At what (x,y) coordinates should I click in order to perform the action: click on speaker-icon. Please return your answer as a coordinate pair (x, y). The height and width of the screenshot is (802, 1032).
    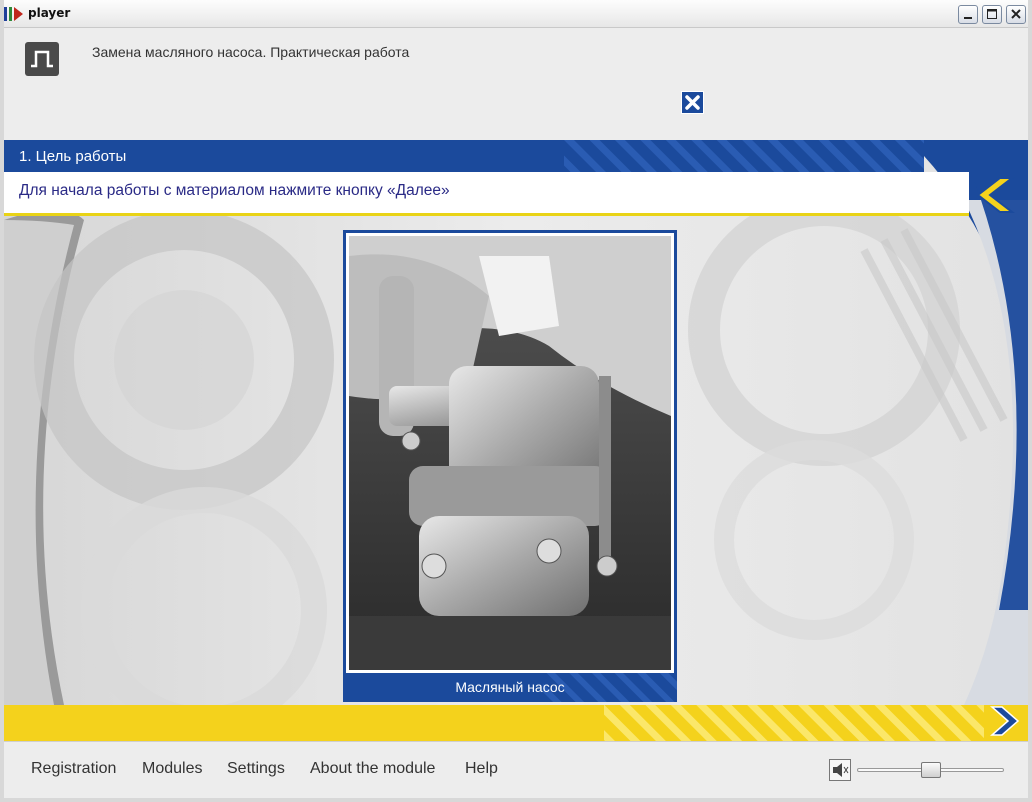
    Looking at the image, I should click on (840, 770).